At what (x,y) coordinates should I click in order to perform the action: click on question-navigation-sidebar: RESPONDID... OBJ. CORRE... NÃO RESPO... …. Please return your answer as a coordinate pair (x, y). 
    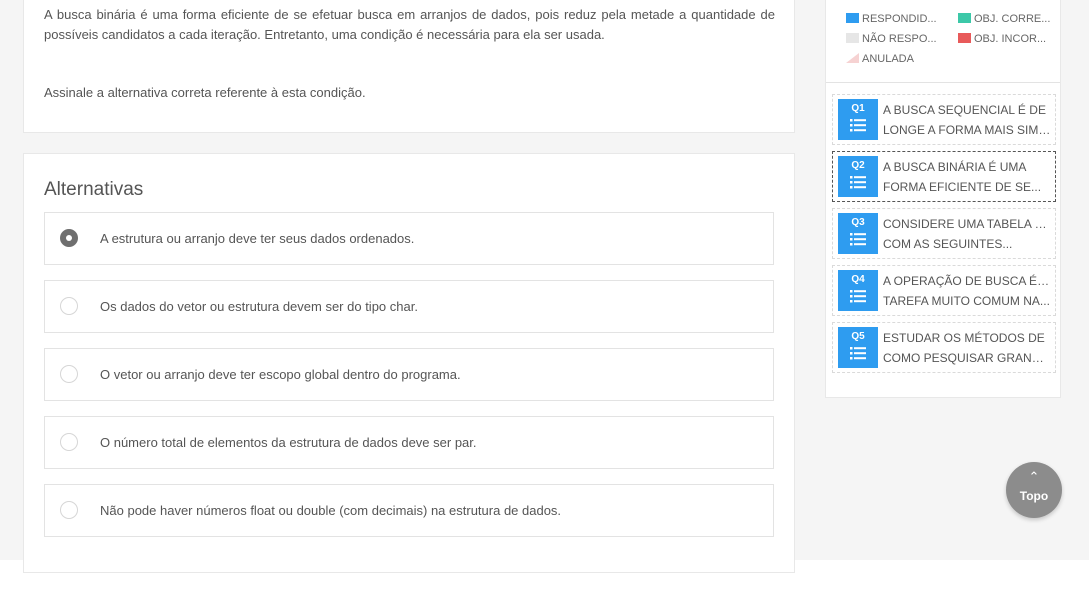
    Looking at the image, I should click on (943, 199).